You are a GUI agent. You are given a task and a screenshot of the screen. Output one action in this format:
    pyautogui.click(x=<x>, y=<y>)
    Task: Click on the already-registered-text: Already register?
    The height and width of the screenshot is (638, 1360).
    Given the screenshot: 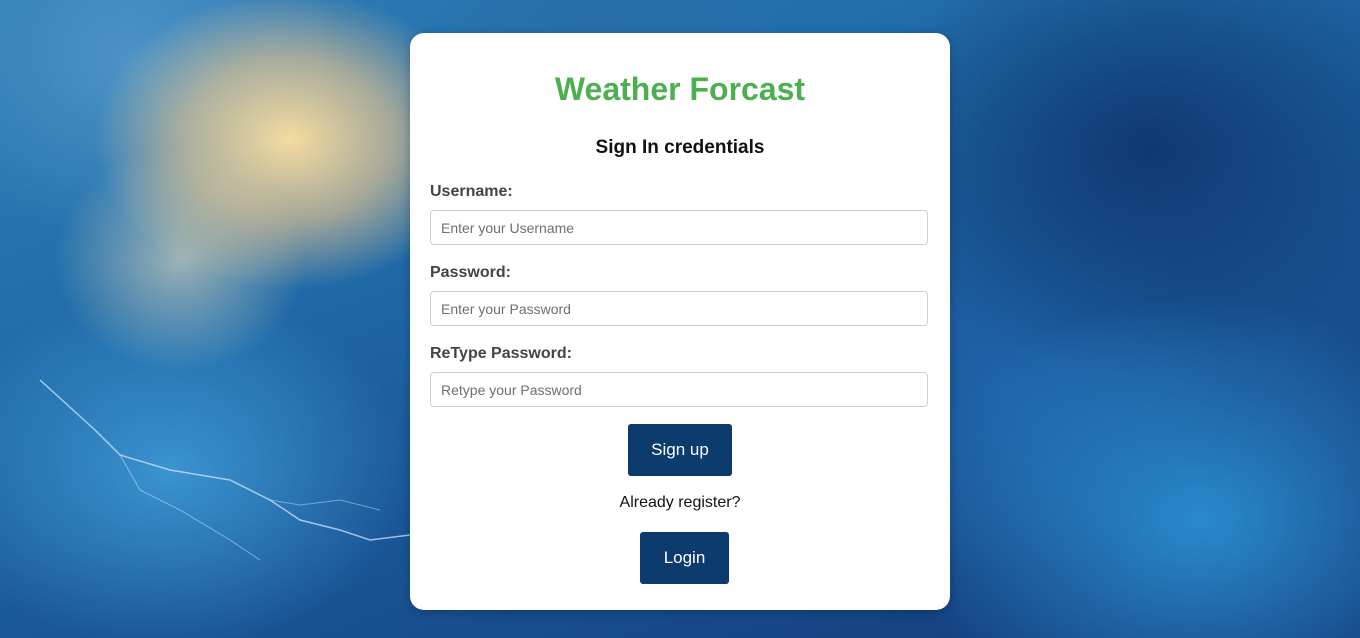 What is the action you would take?
    pyautogui.click(x=680, y=502)
    